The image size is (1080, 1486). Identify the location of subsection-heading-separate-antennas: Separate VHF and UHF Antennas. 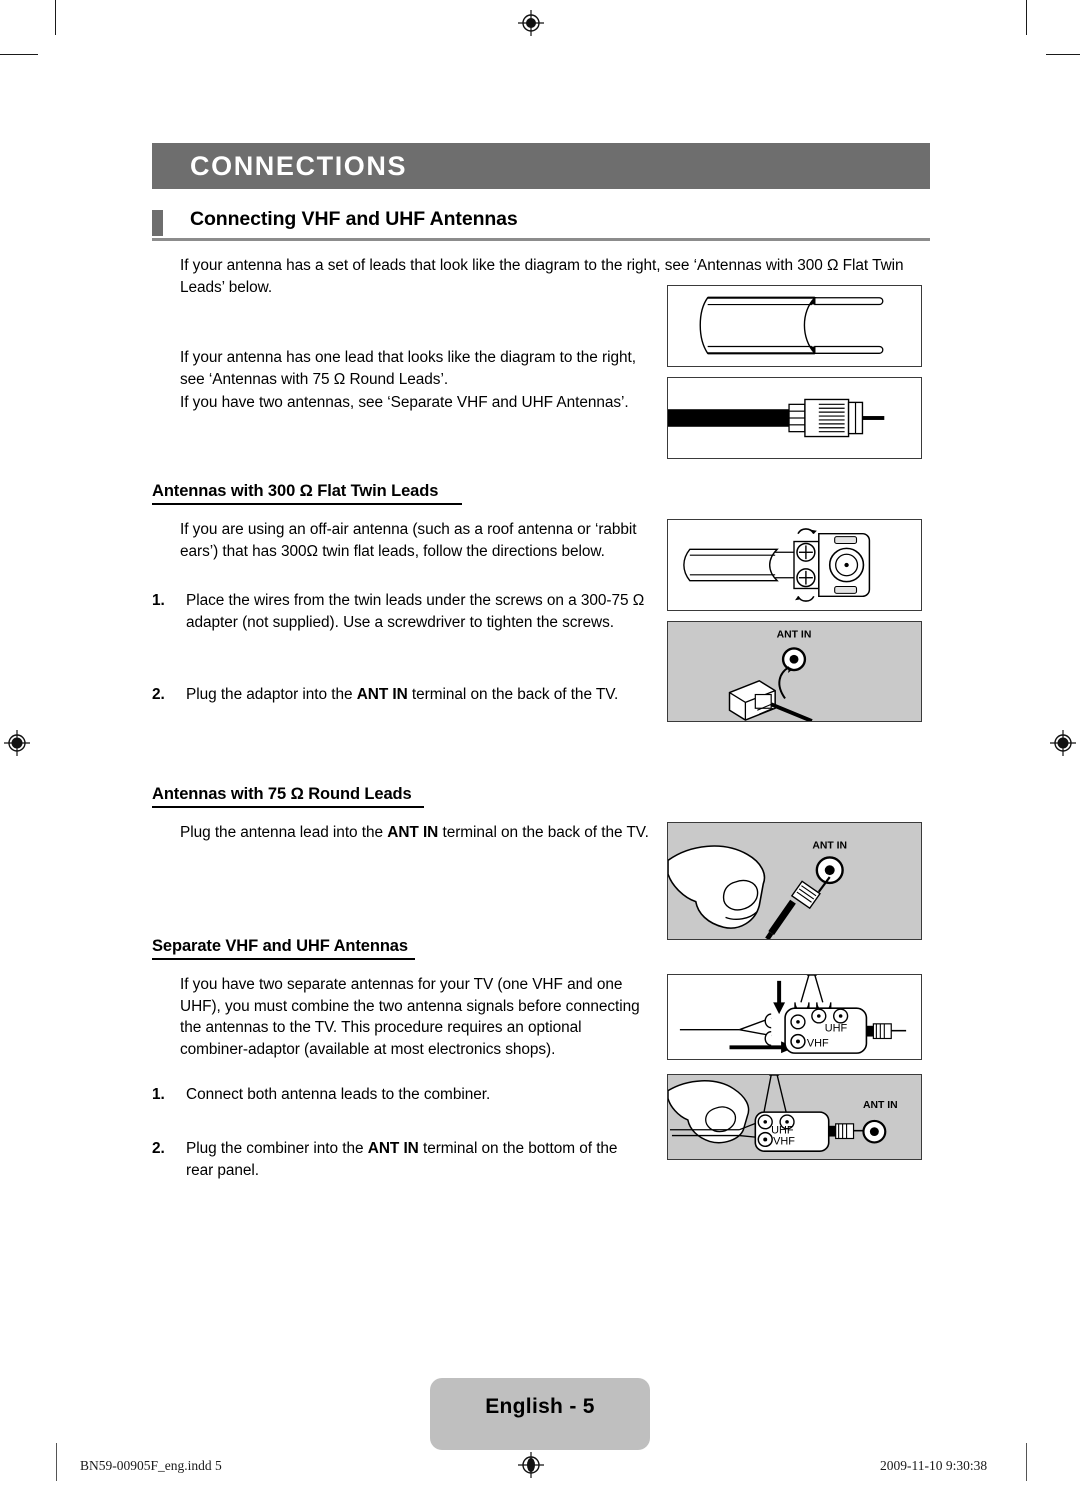
(283, 948).